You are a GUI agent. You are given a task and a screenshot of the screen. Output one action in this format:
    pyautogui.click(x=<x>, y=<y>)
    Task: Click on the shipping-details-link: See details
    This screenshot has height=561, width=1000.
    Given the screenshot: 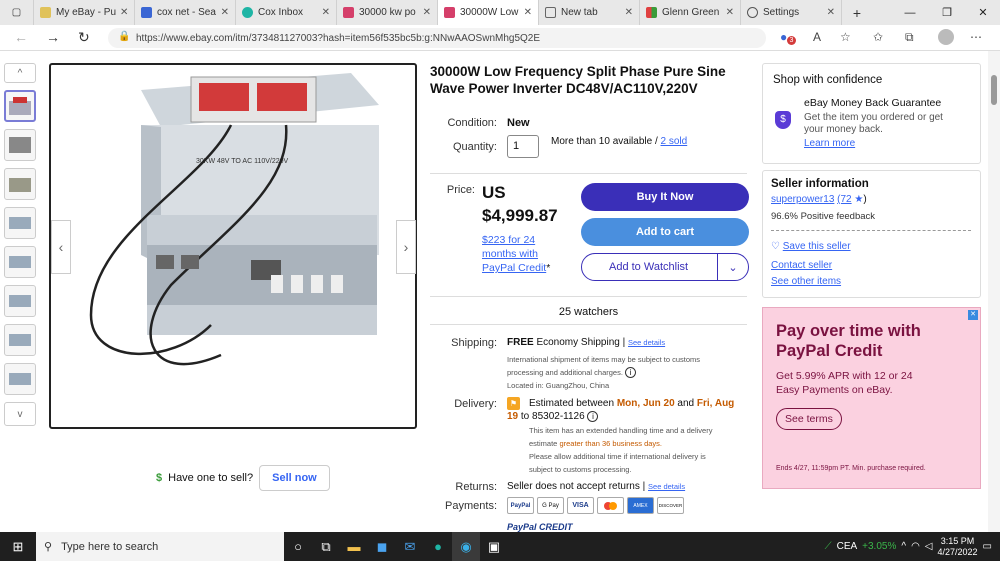 What is the action you would take?
    pyautogui.click(x=646, y=342)
    